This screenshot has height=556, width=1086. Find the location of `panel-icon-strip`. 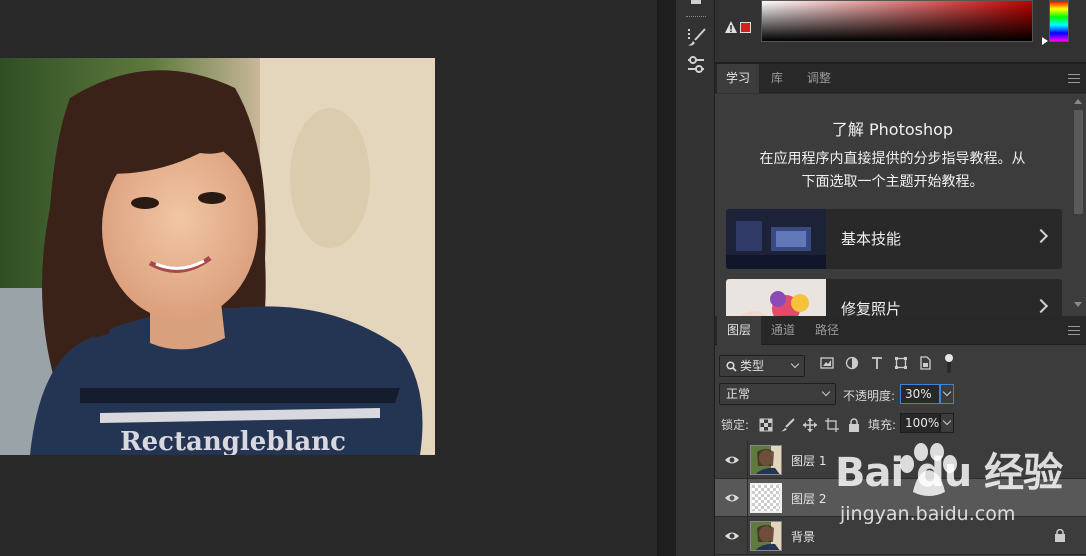

panel-icon-strip is located at coordinates (695, 278).